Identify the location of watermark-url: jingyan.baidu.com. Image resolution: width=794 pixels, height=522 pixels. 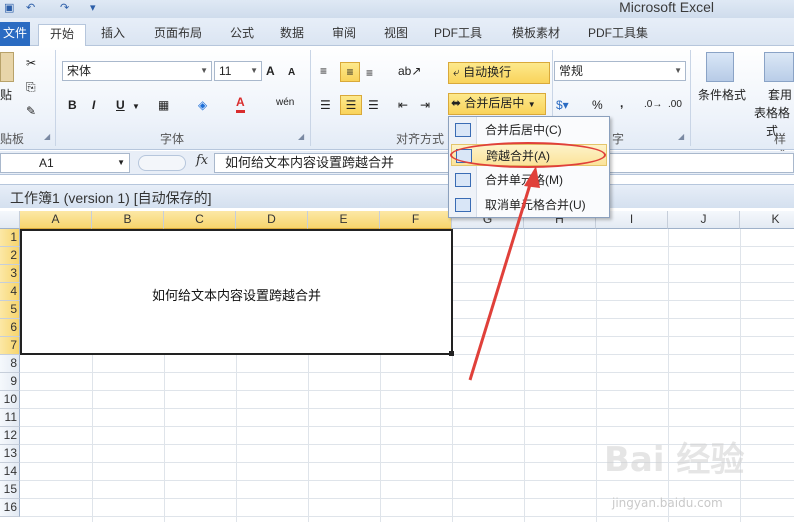
(667, 503).